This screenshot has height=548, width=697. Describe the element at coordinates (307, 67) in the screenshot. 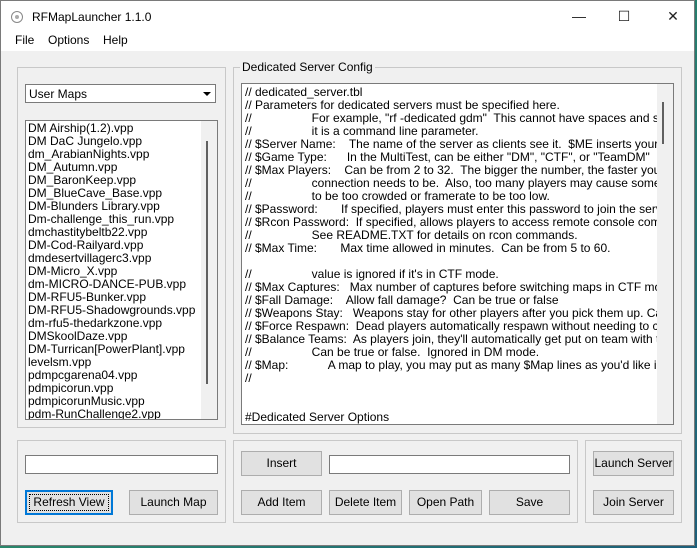

I see `config-group-label: Dedicated Server Config` at that location.